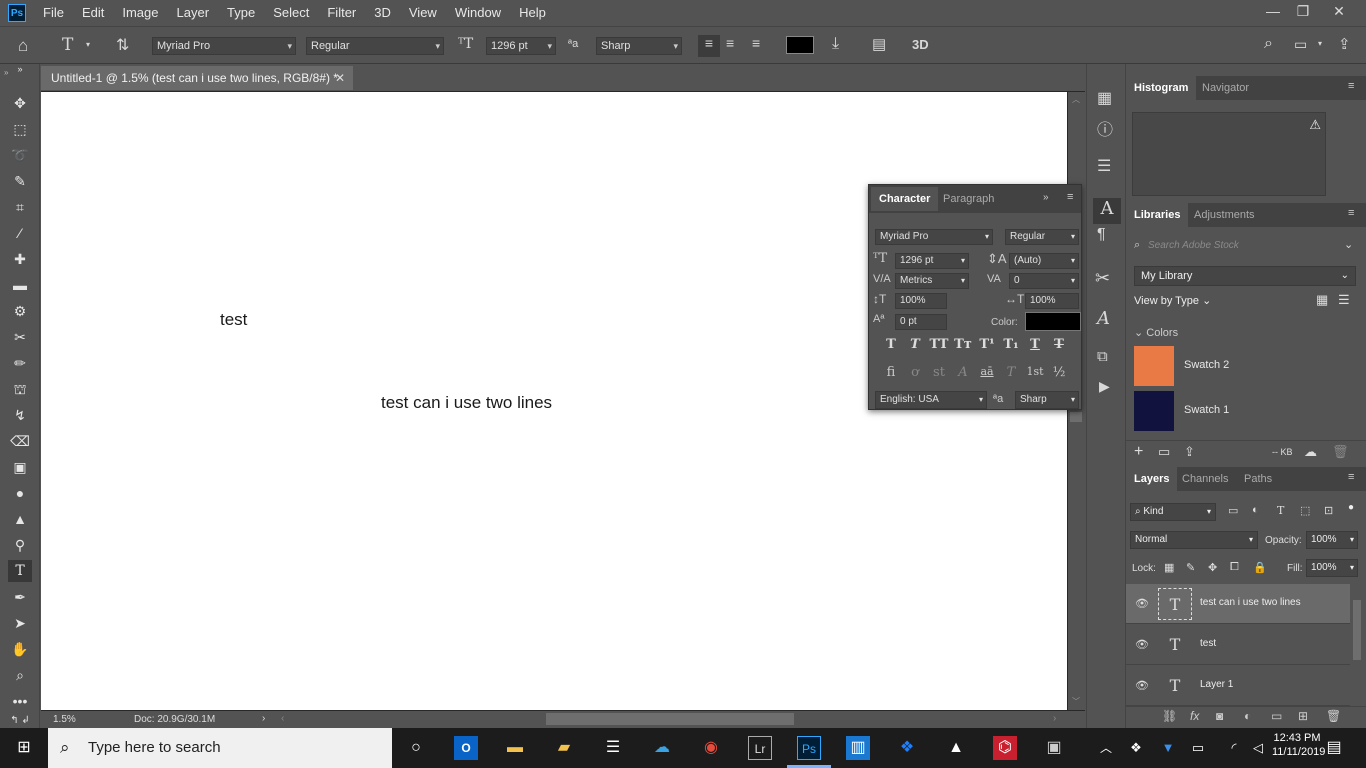 The width and height of the screenshot is (1366, 768). I want to click on type-tool-icon: T, so click(20, 571).